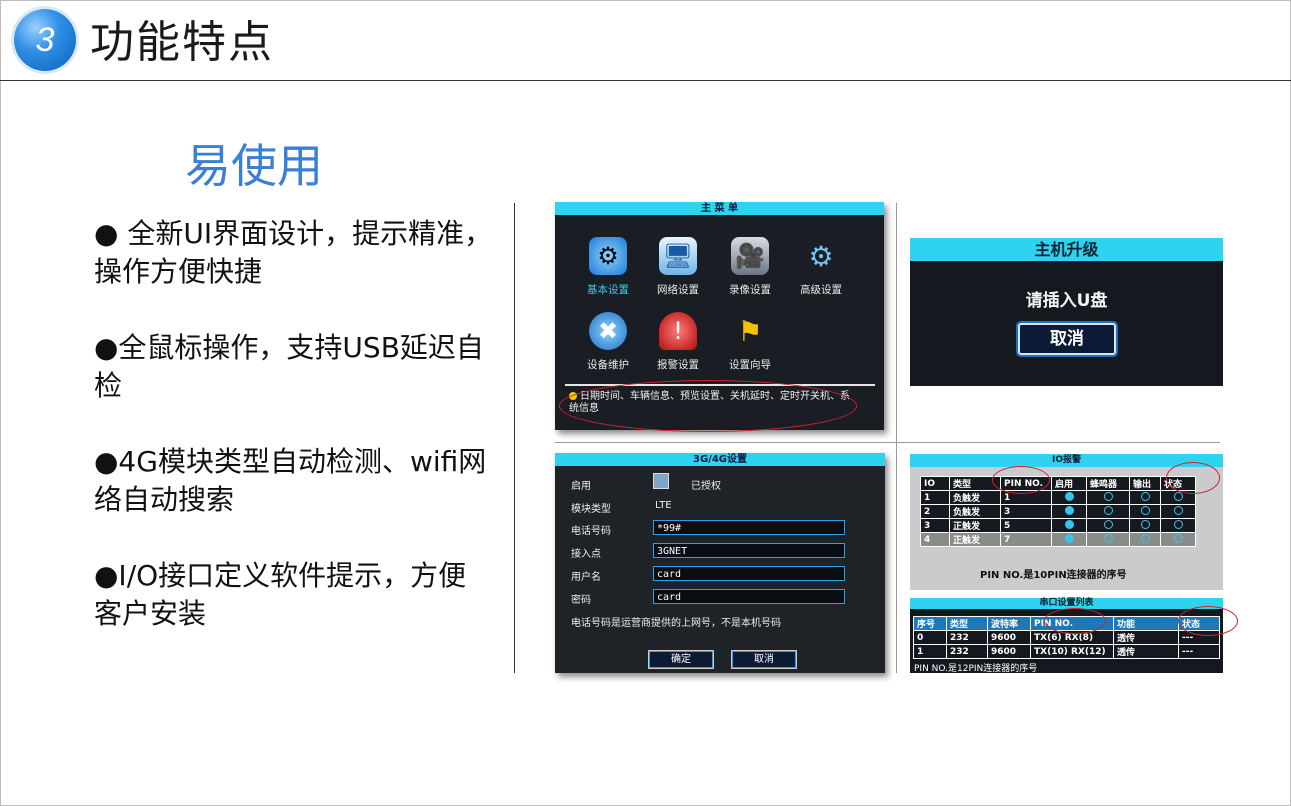 The width and height of the screenshot is (1291, 806). Describe the element at coordinates (293, 252) in the screenshot. I see `feature-item: ● 全新UI界面设计，提示精准，操作方便快捷` at that location.